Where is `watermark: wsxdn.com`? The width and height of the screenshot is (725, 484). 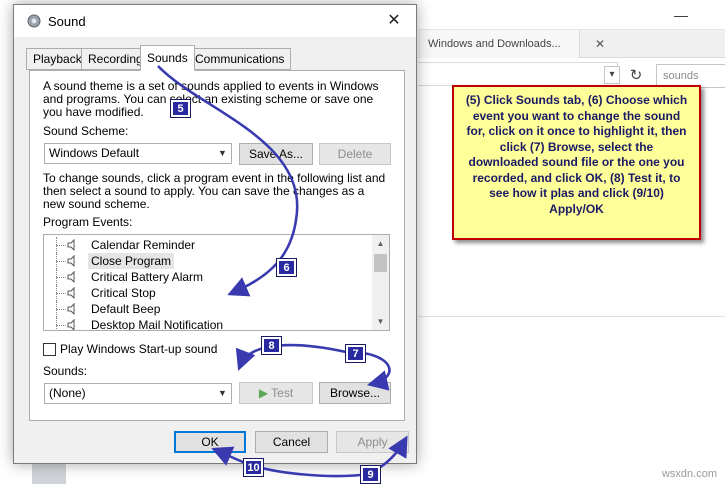 watermark: wsxdn.com is located at coordinates (689, 474).